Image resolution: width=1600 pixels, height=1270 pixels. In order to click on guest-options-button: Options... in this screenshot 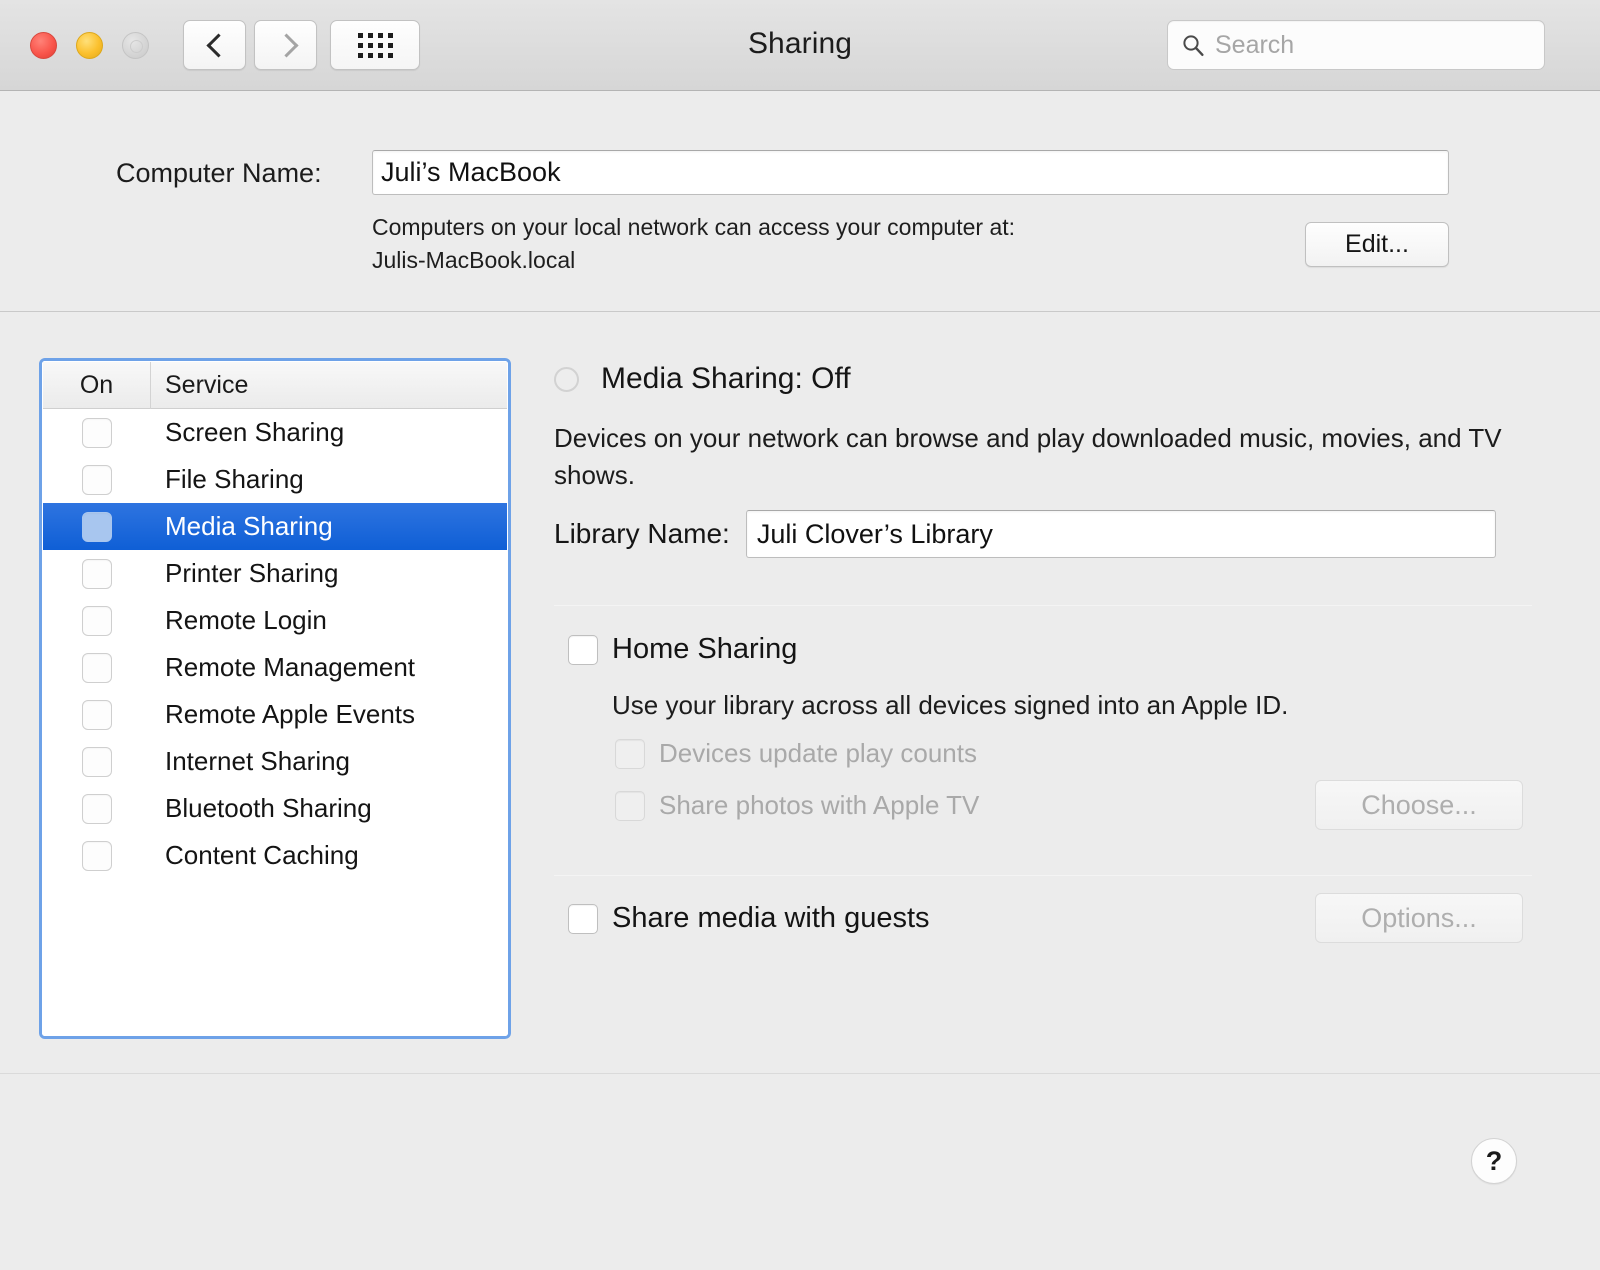, I will do `click(1419, 918)`.